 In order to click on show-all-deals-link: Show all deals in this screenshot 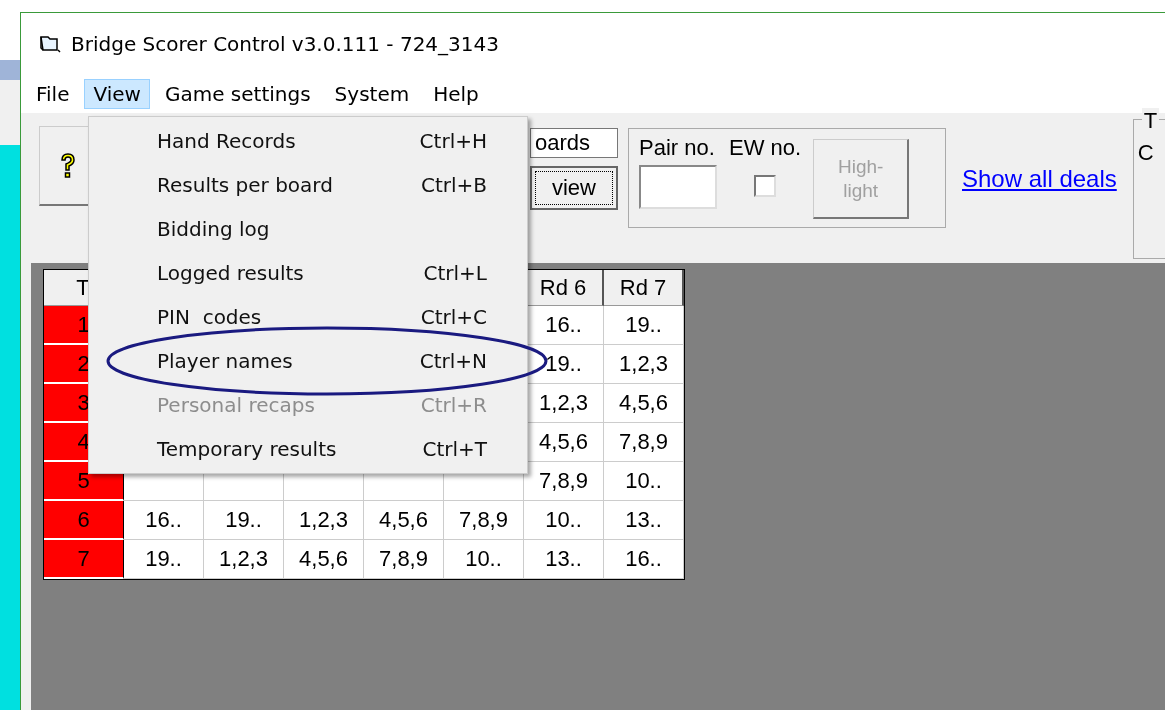, I will do `click(1039, 179)`.